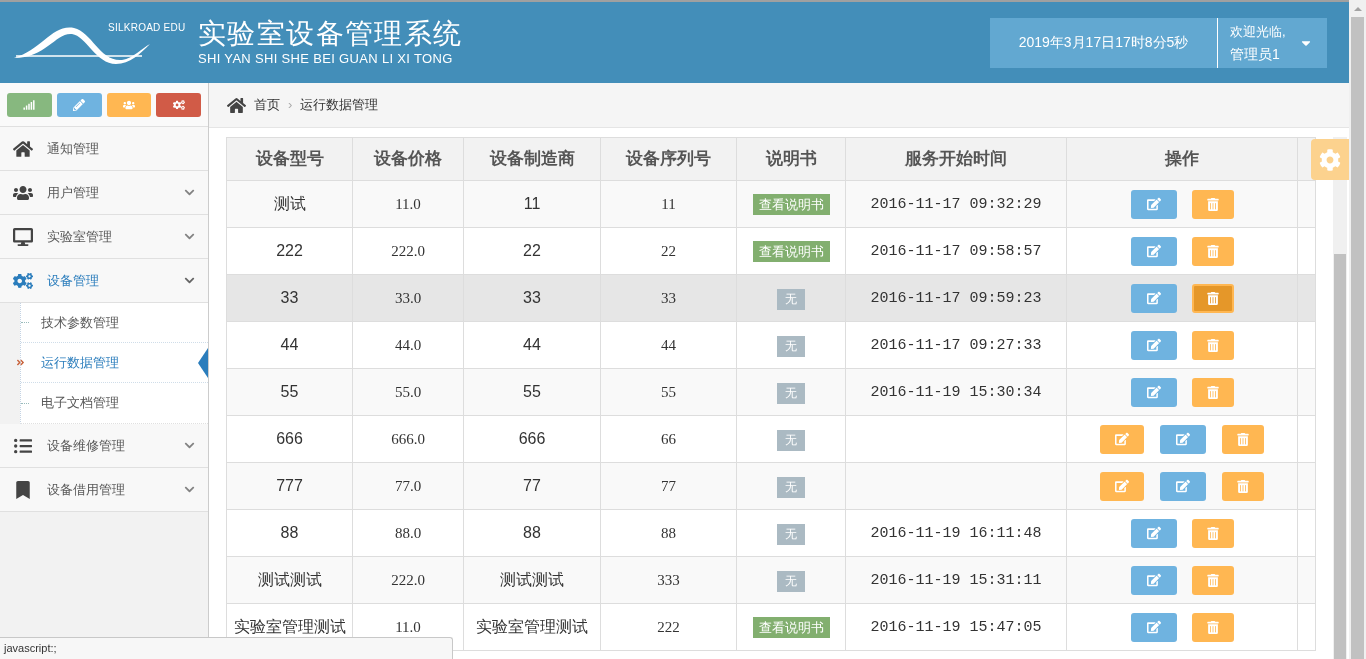 This screenshot has width=1366, height=659. Describe the element at coordinates (408, 298) in the screenshot. I see `table-cell: 33.0` at that location.